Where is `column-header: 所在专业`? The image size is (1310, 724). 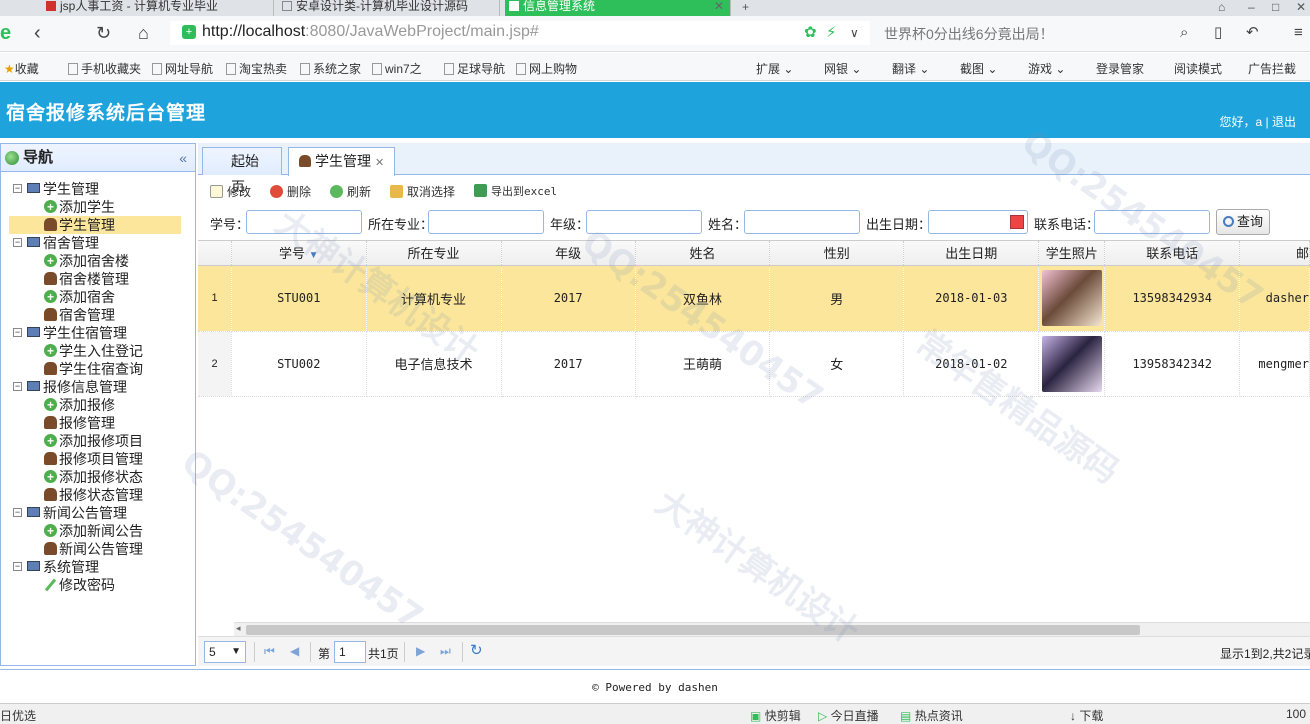 column-header: 所在专业 is located at coordinates (434, 253).